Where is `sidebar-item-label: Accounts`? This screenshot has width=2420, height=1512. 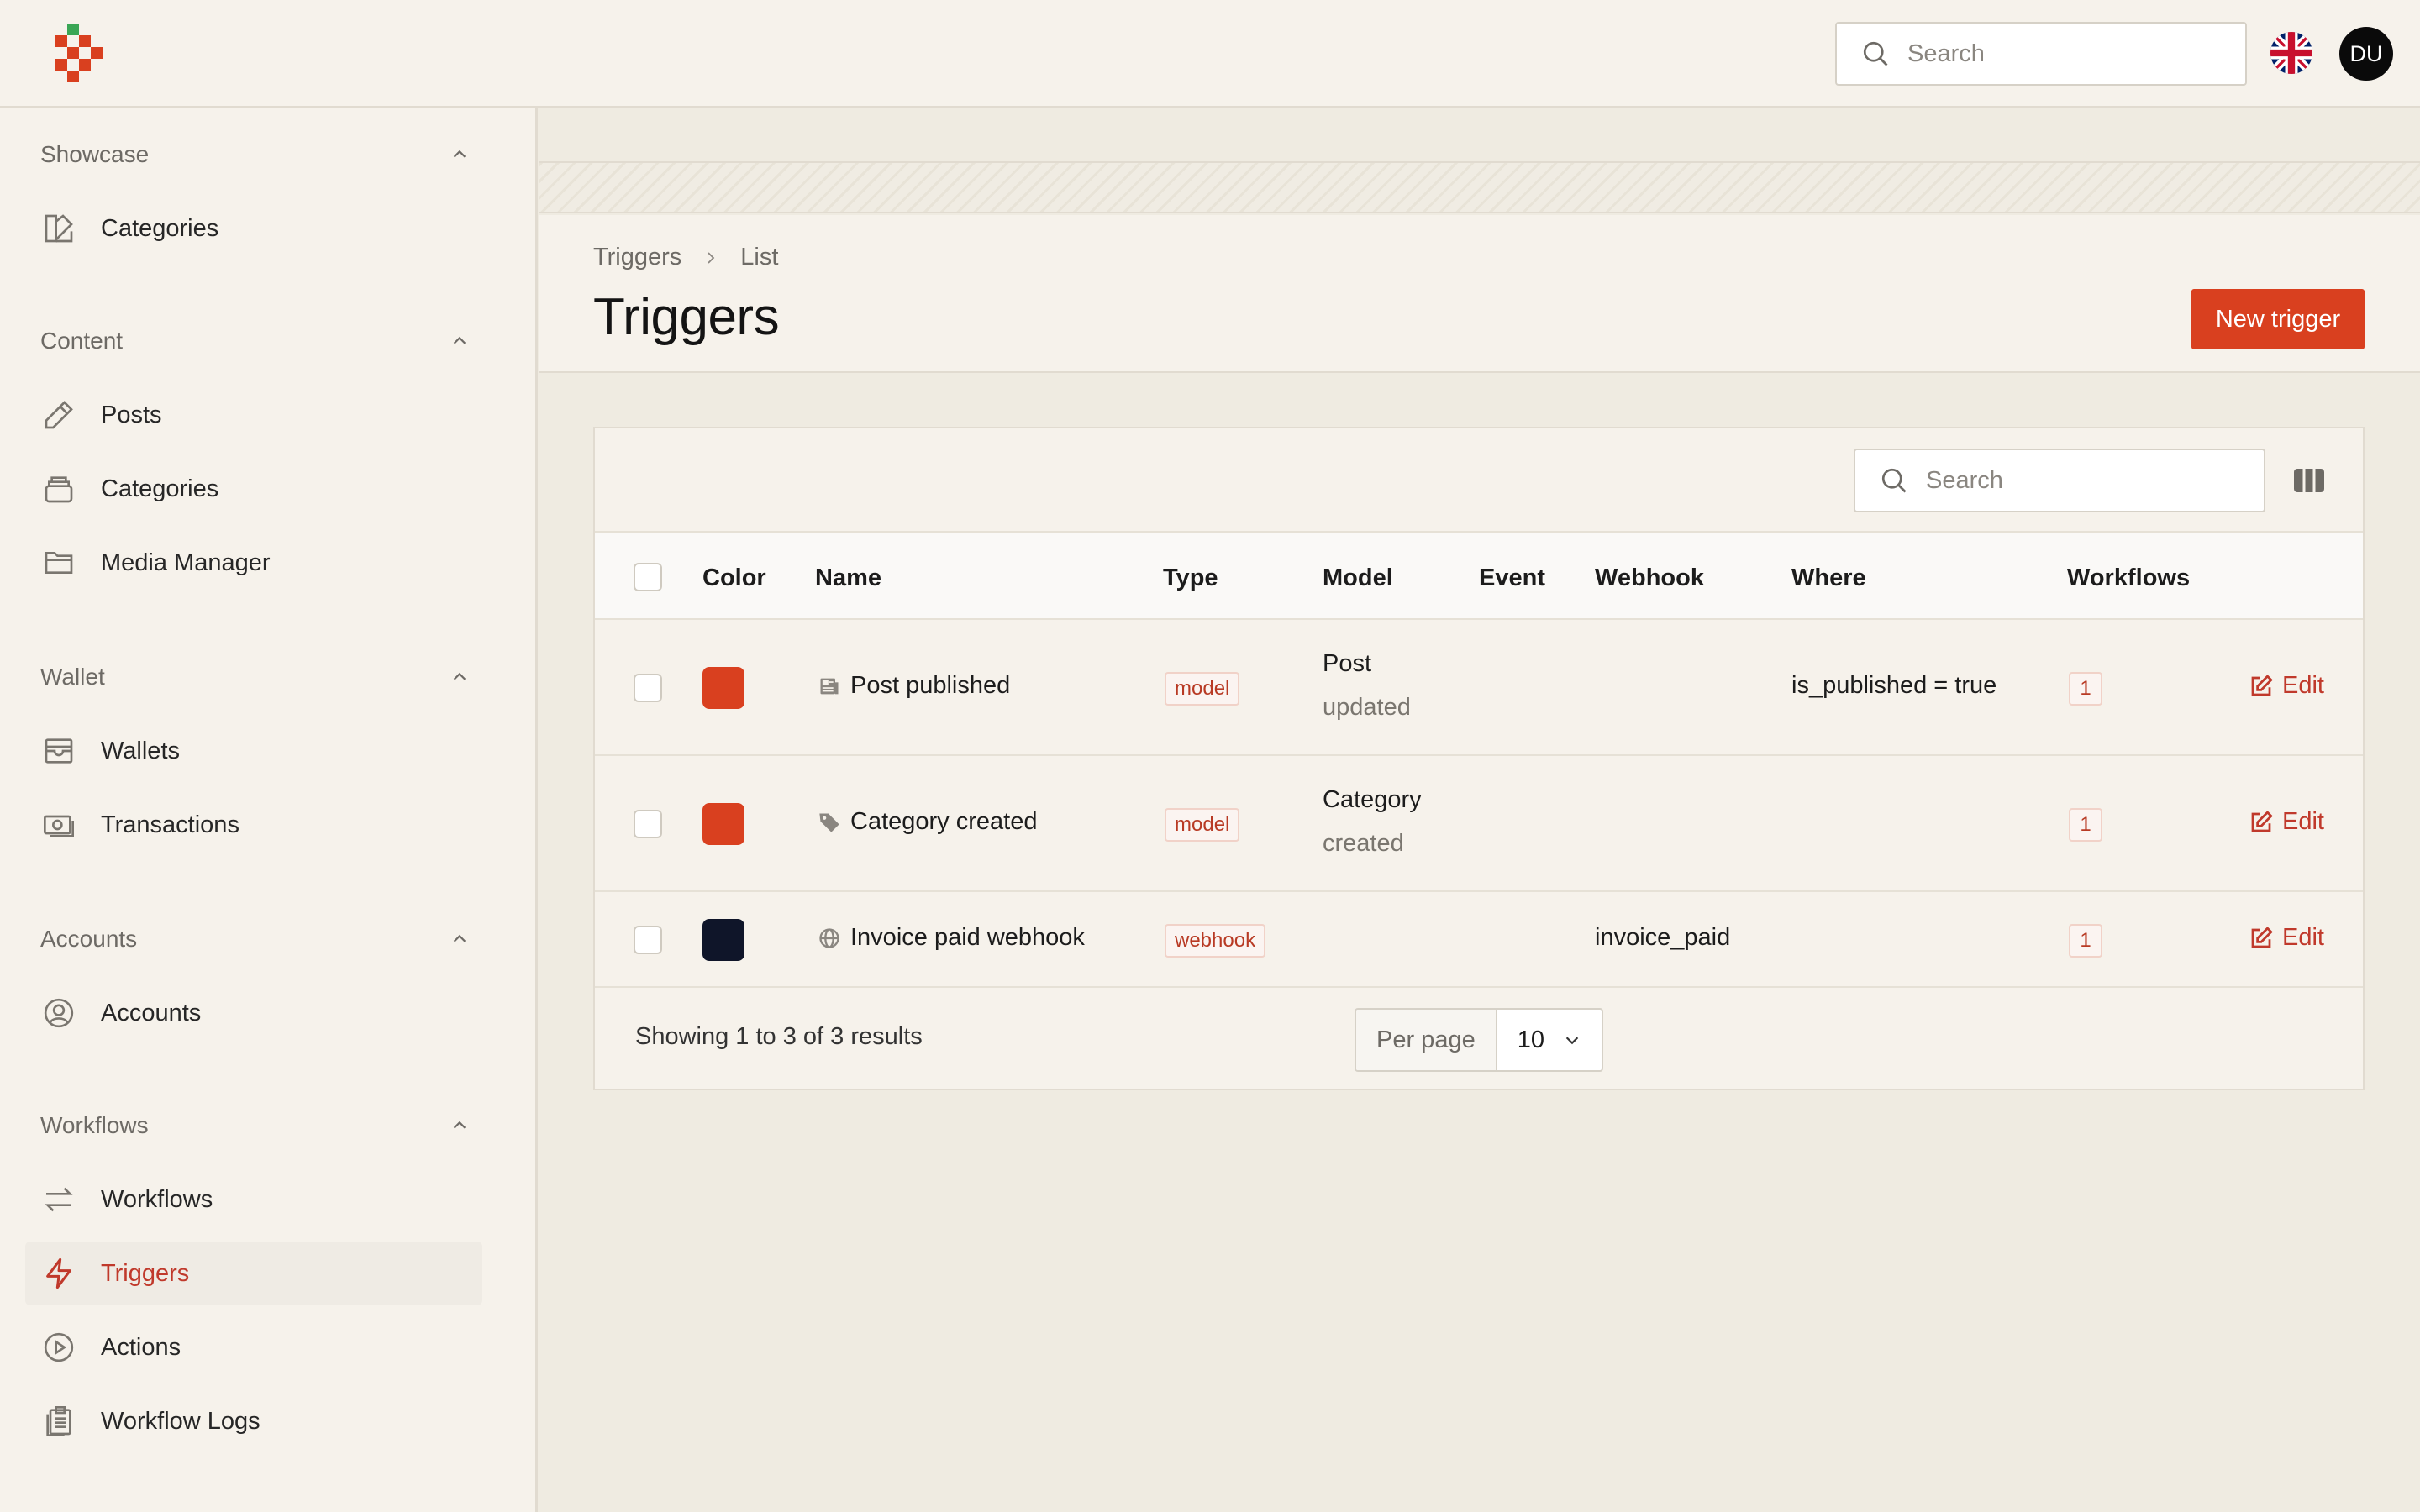 sidebar-item-label: Accounts is located at coordinates (151, 1012).